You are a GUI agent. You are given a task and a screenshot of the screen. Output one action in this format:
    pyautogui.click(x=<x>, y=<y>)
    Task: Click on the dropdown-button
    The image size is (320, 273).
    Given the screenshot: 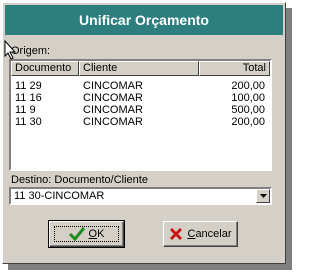 What is the action you would take?
    pyautogui.click(x=263, y=196)
    